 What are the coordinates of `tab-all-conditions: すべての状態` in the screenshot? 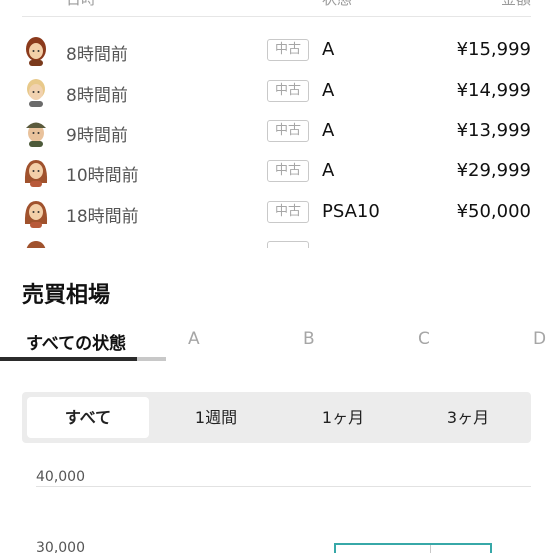 It's located at (76, 341).